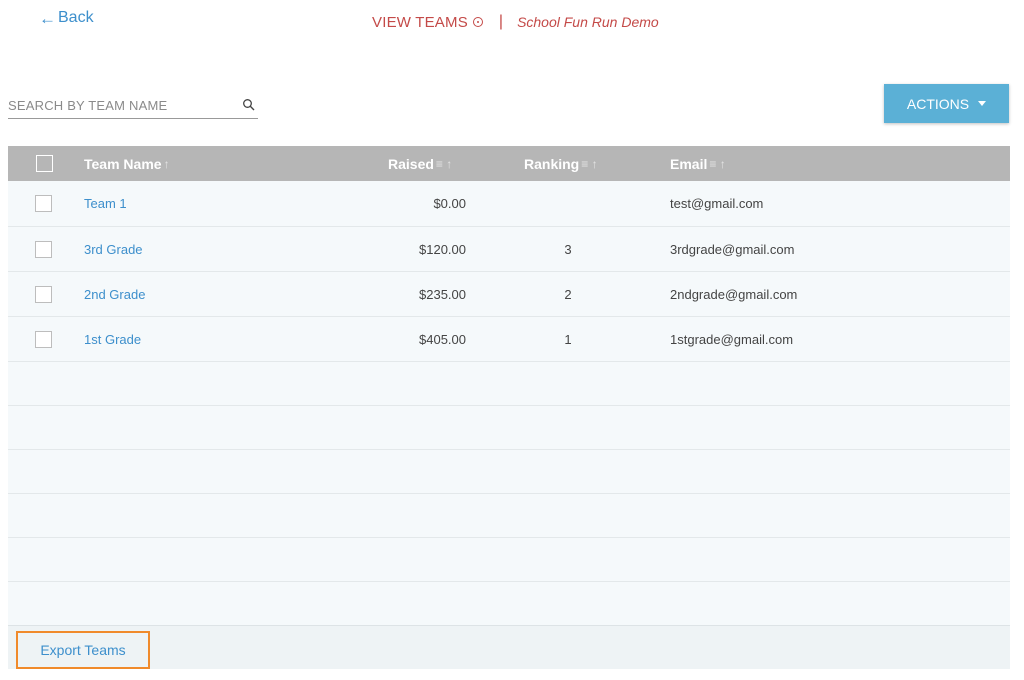 This screenshot has width=1024, height=680. Describe the element at coordinates (114, 294) in the screenshot. I see `team-name-link: 2nd Grade` at that location.